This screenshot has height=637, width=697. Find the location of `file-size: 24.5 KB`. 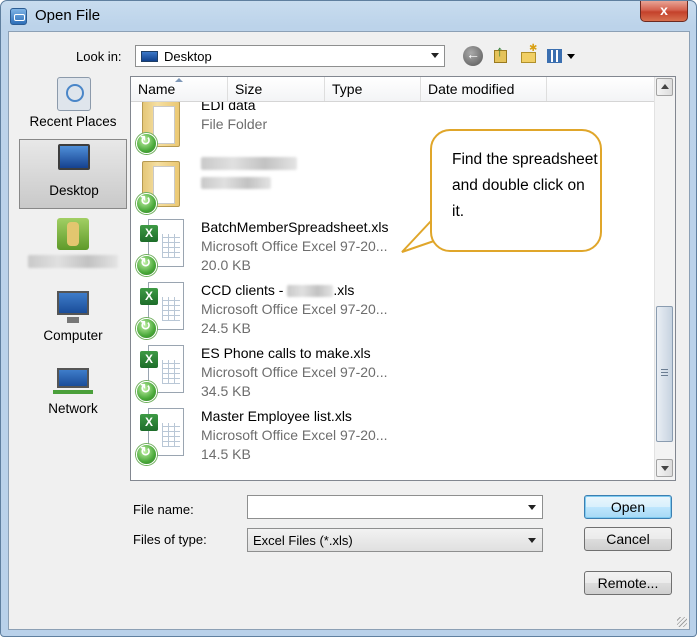

file-size: 24.5 KB is located at coordinates (226, 328).